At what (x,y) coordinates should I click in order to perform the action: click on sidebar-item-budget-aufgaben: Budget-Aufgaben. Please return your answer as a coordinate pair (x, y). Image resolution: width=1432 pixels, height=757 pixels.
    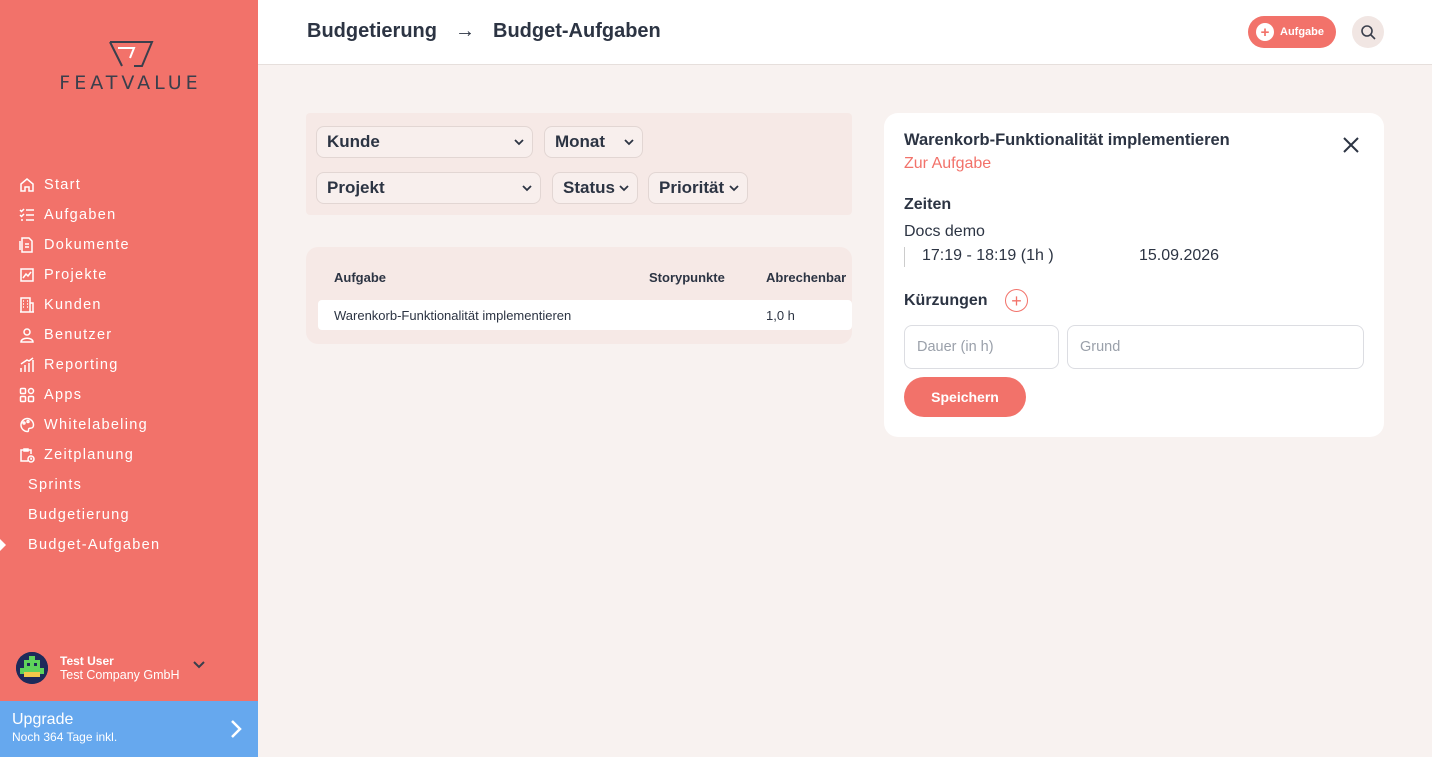
    Looking at the image, I should click on (129, 545).